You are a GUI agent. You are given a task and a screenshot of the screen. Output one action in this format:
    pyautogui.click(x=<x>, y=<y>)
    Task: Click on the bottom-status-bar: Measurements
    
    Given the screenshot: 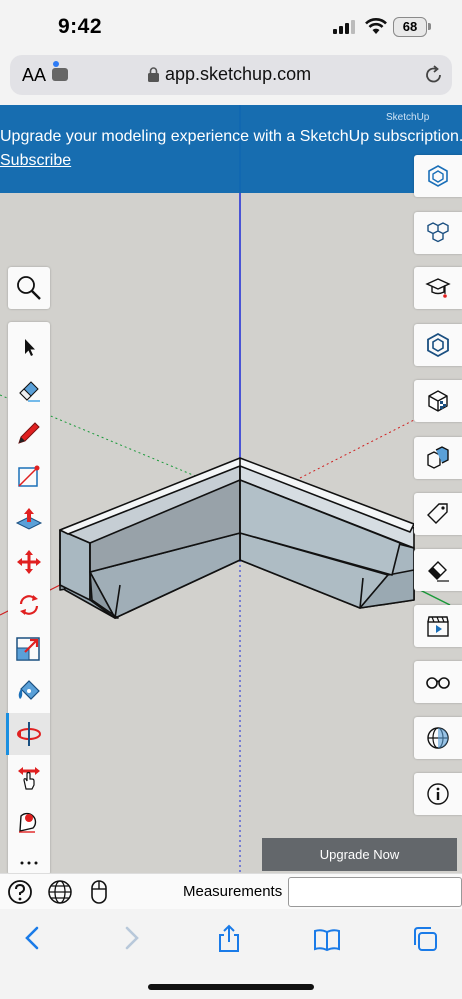 What is the action you would take?
    pyautogui.click(x=231, y=891)
    